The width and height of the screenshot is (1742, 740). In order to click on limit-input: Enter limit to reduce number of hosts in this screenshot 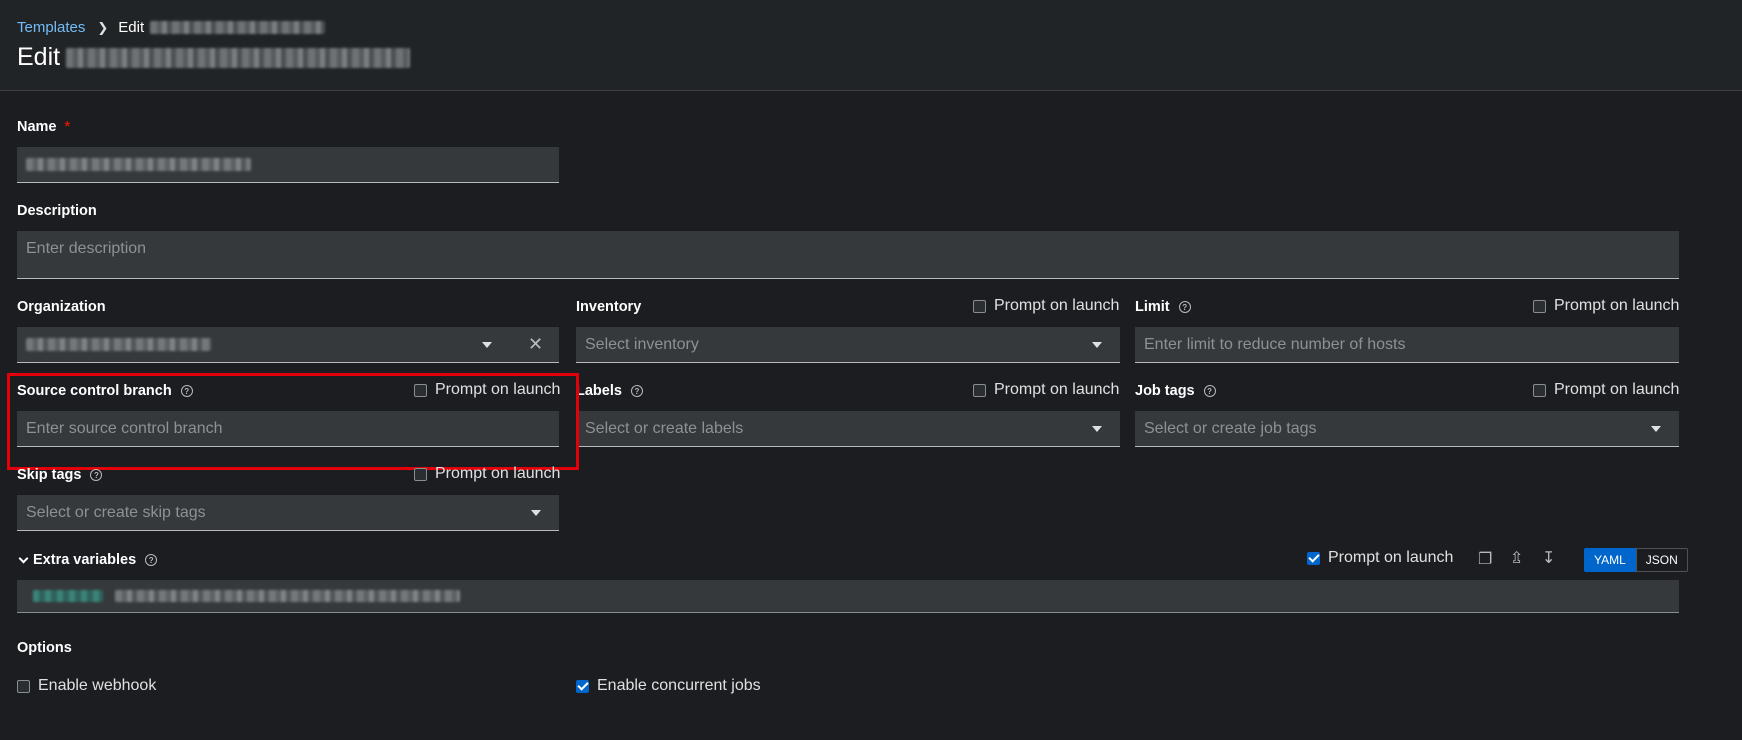, I will do `click(1407, 345)`.